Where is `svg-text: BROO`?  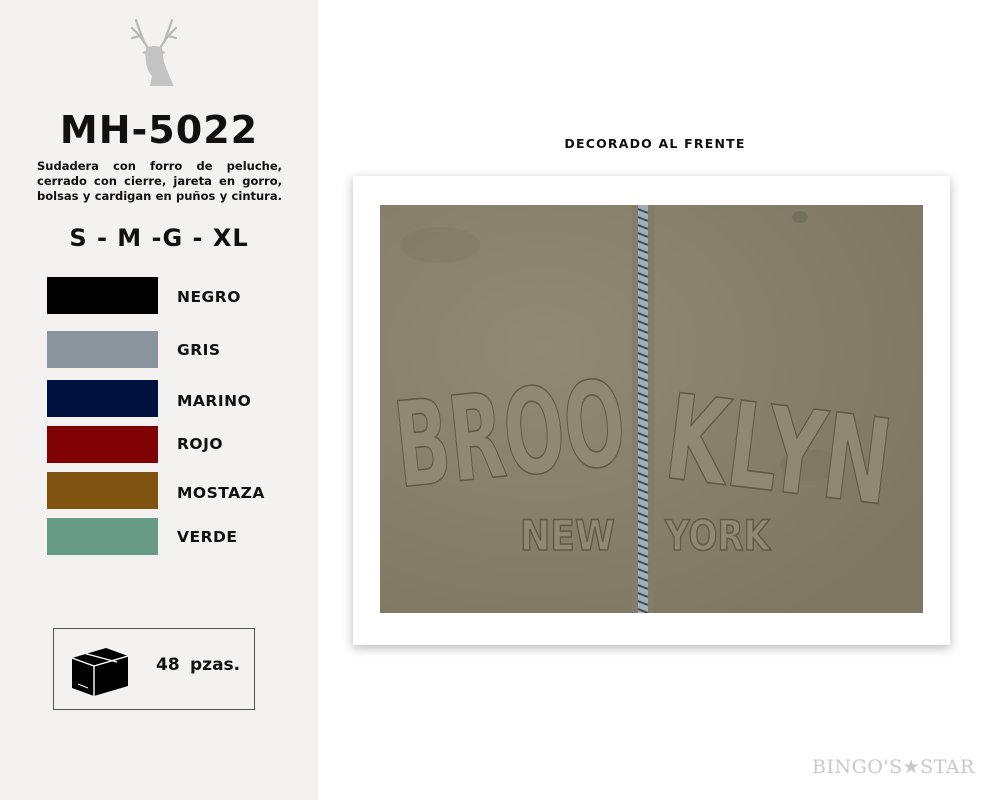
svg-text: BROO is located at coordinates (510, 434).